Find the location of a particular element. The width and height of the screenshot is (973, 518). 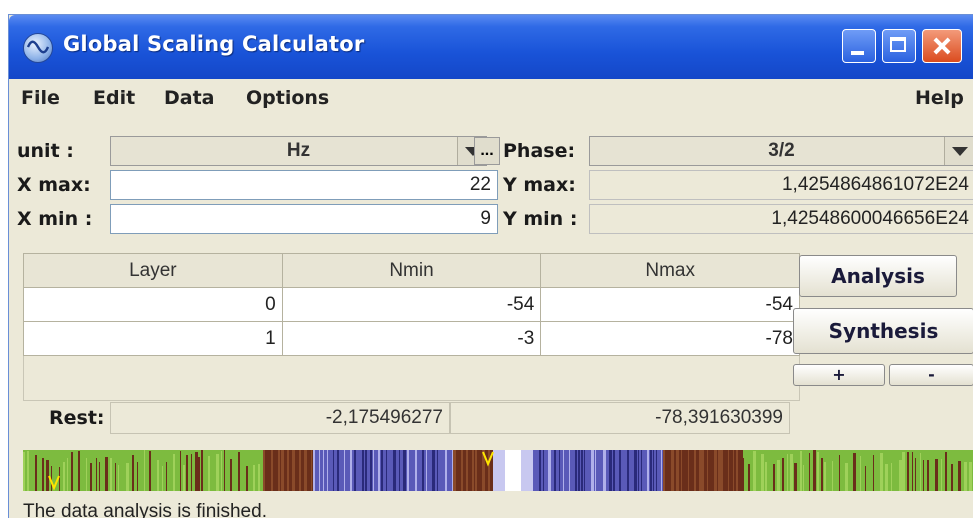

table-empty-row is located at coordinates (411, 378).